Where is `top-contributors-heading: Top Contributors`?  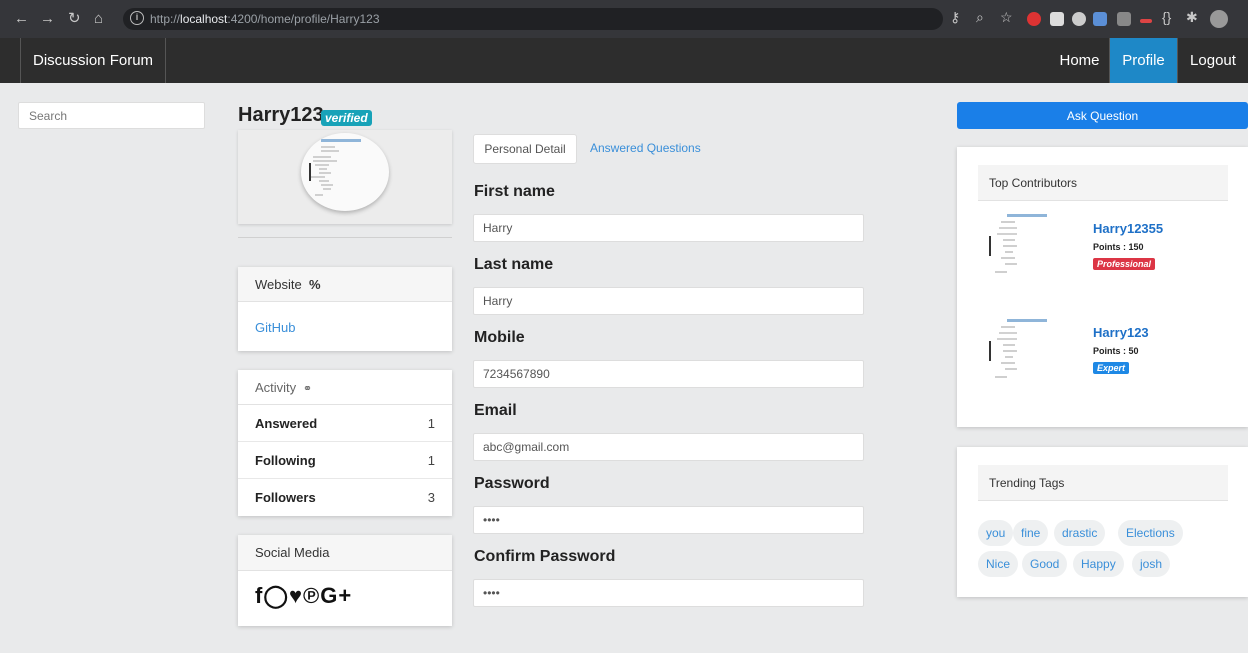
top-contributors-heading: Top Contributors is located at coordinates (1103, 183).